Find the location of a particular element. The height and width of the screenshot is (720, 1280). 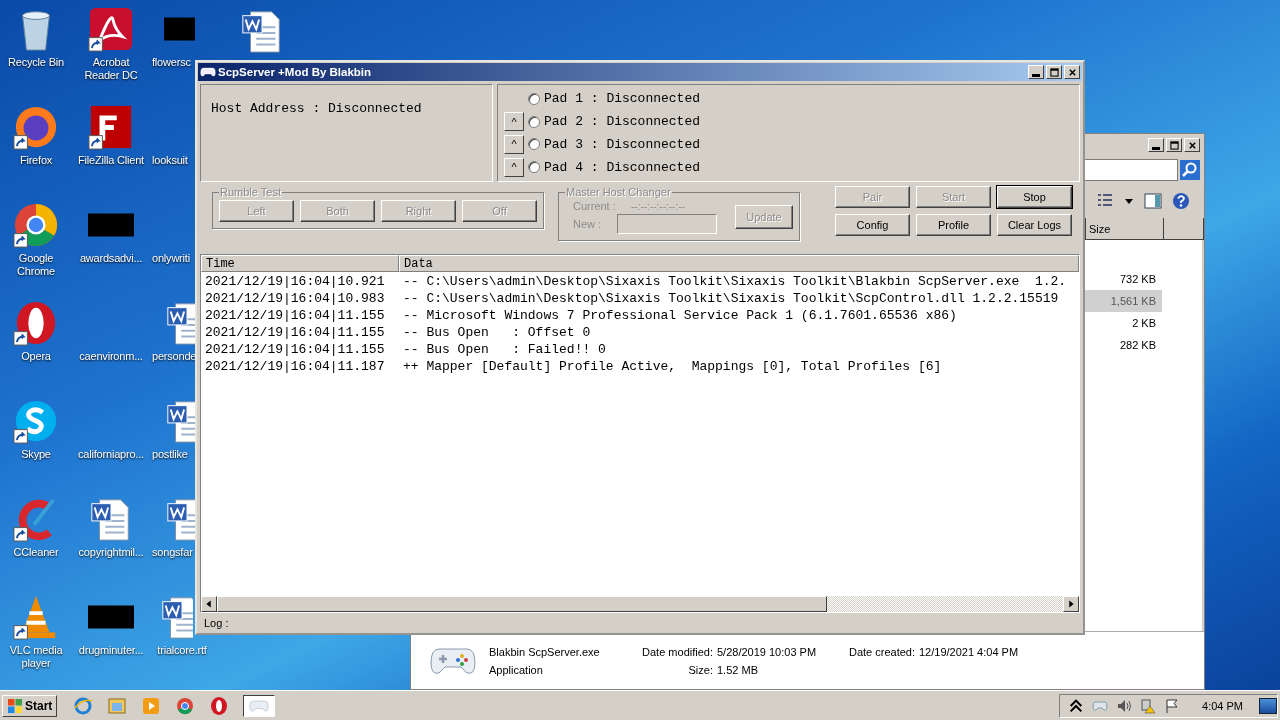

icon-label: songsfar is located at coordinates (172, 552).